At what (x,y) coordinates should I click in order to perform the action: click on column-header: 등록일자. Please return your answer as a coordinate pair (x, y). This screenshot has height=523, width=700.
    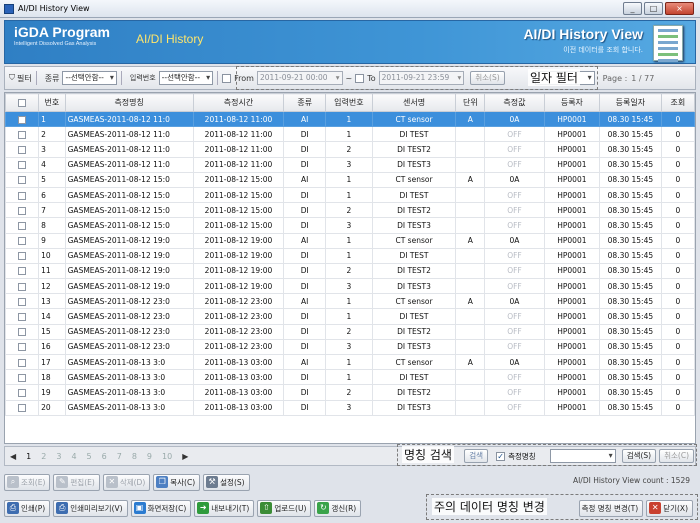
    Looking at the image, I should click on (630, 102).